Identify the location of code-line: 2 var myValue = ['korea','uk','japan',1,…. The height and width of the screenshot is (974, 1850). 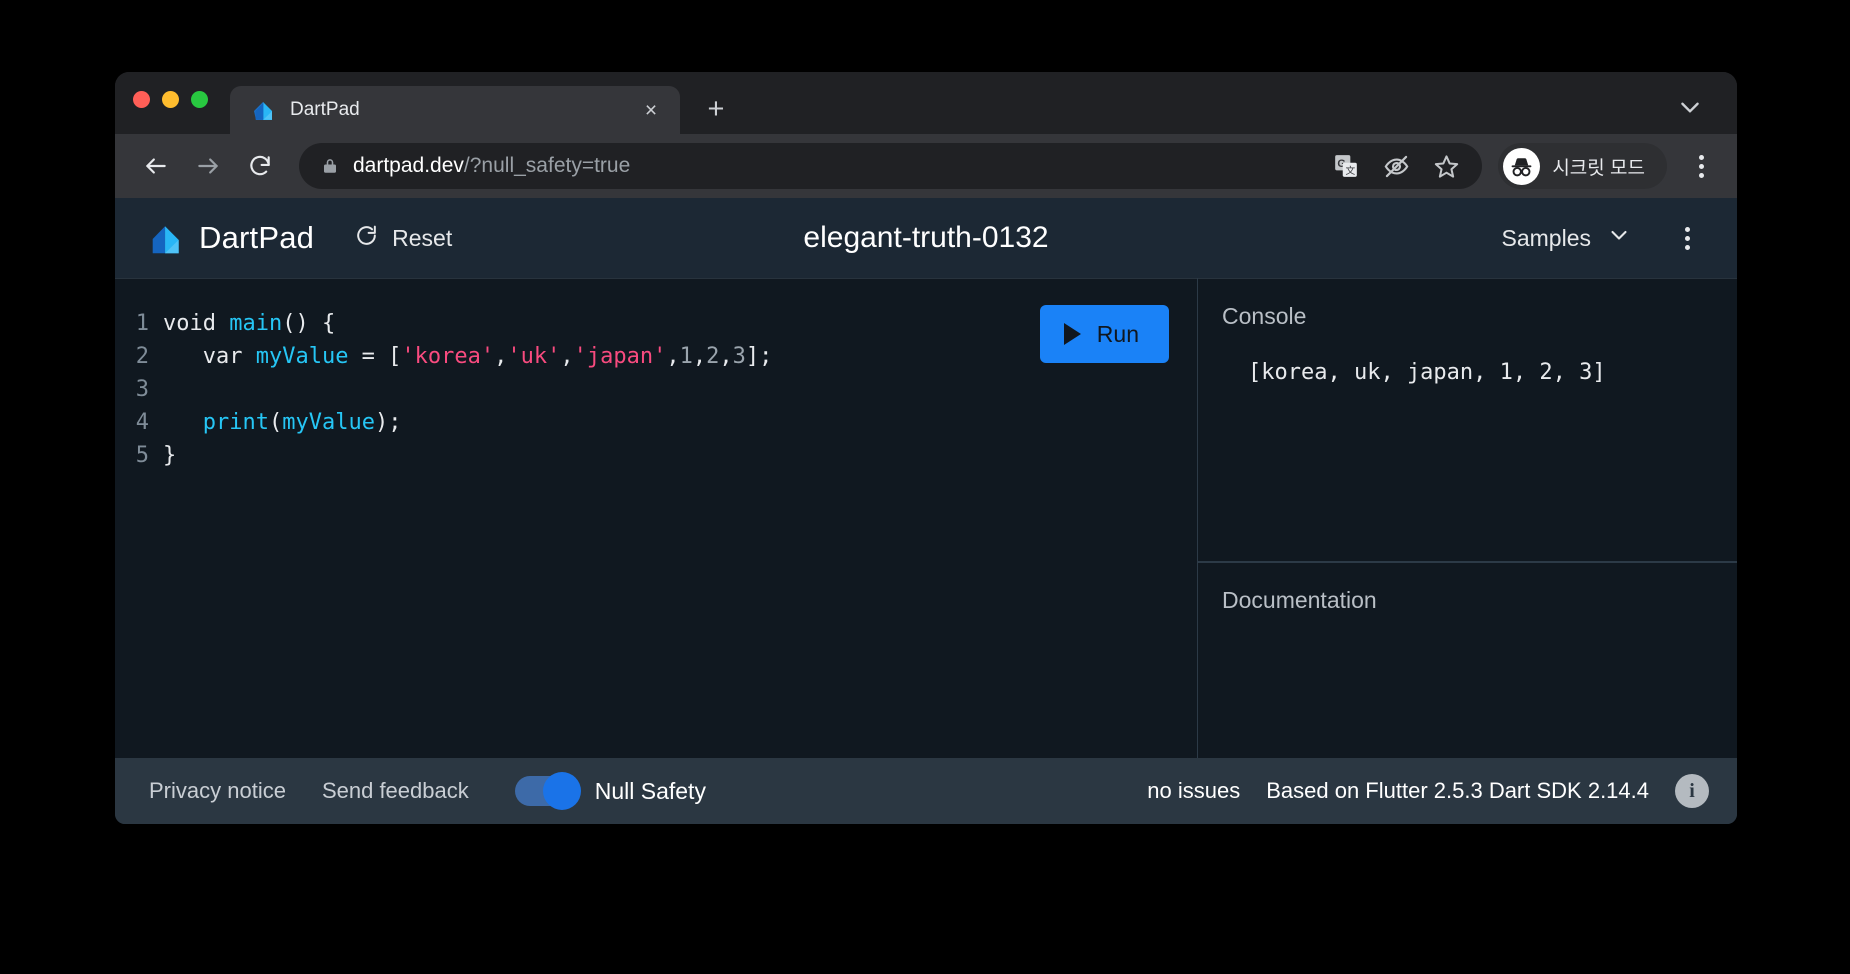
(656, 356).